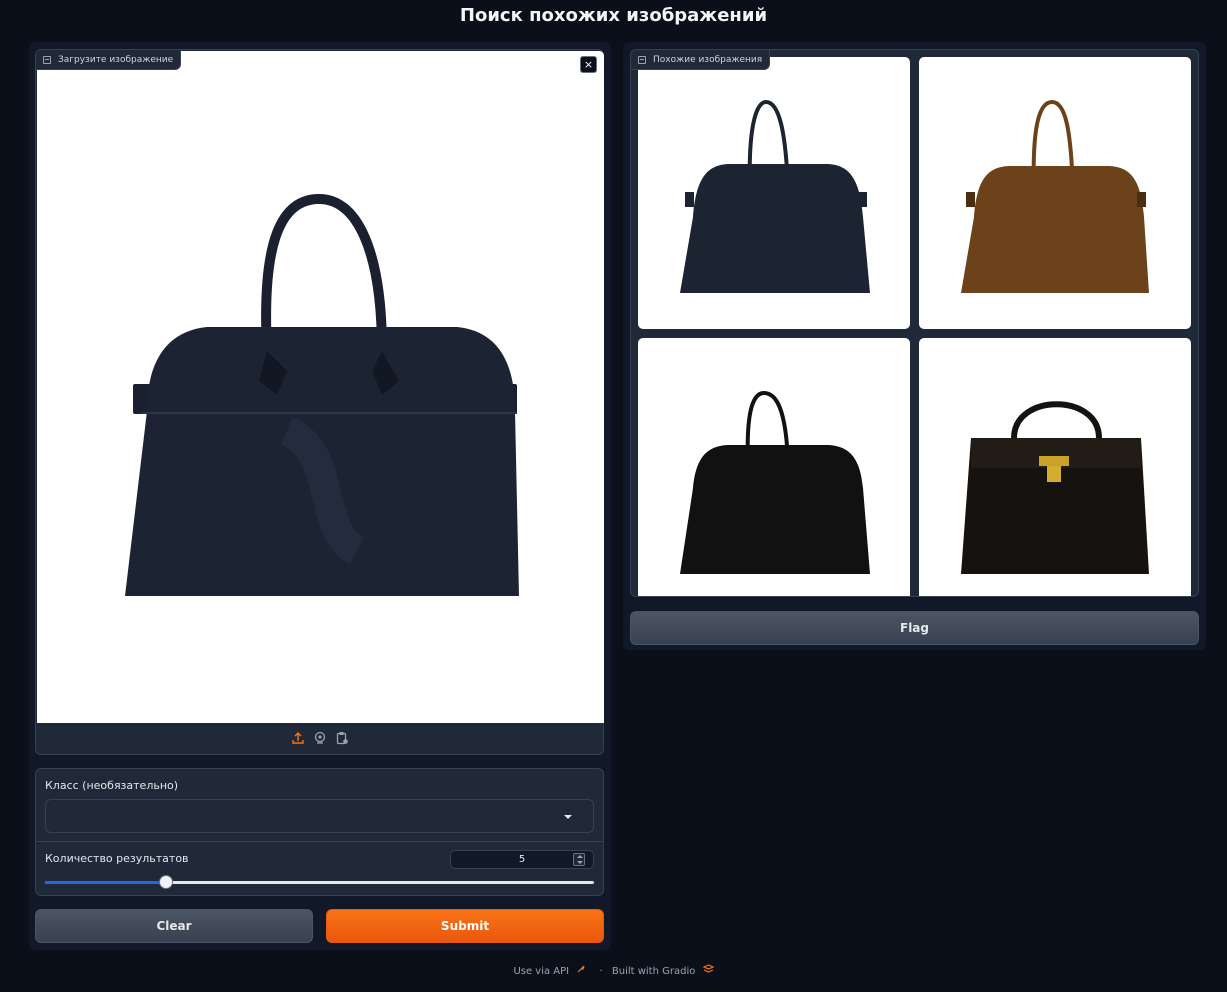 This screenshot has width=1227, height=992. Describe the element at coordinates (342, 738) in the screenshot. I see `clipboard-icon` at that location.